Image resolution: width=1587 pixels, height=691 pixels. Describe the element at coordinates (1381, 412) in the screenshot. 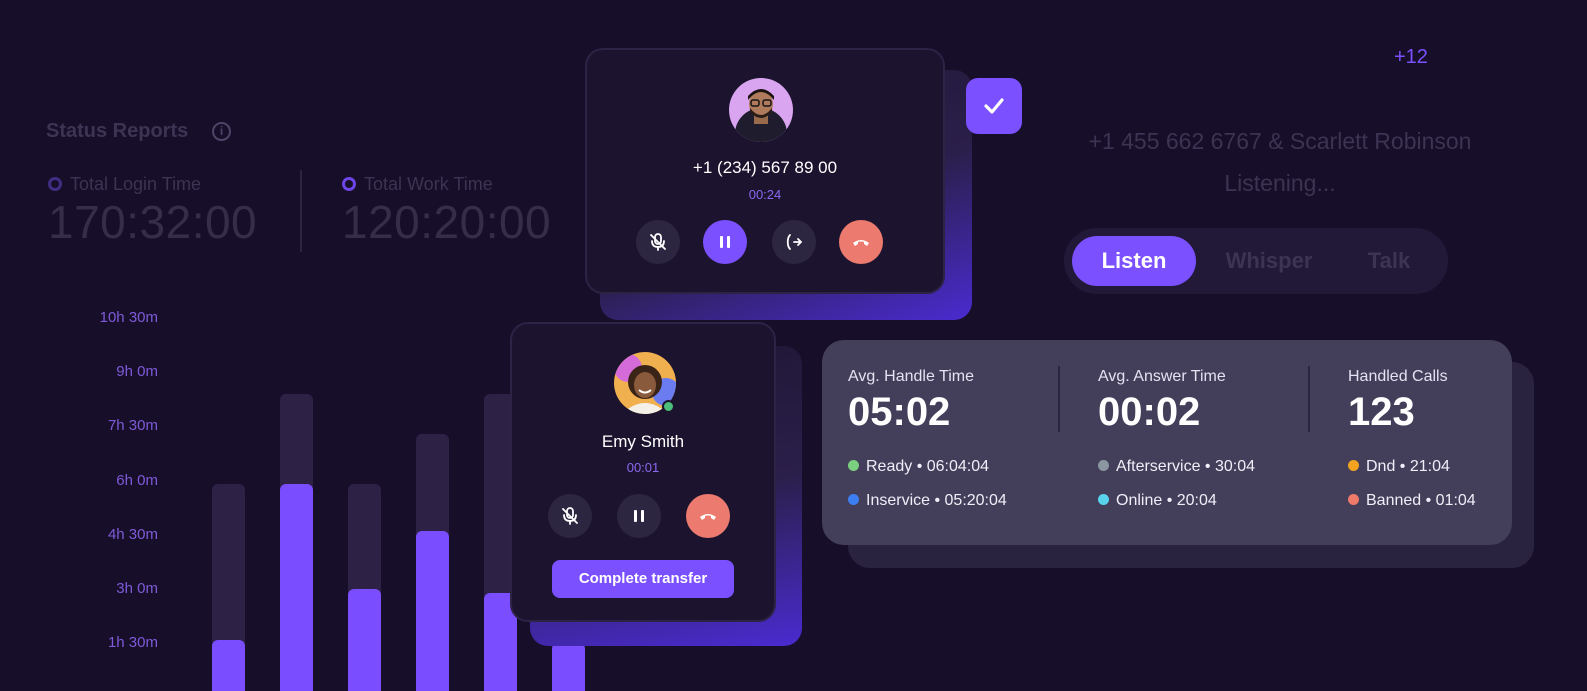

I see `stat-value: 123` at that location.